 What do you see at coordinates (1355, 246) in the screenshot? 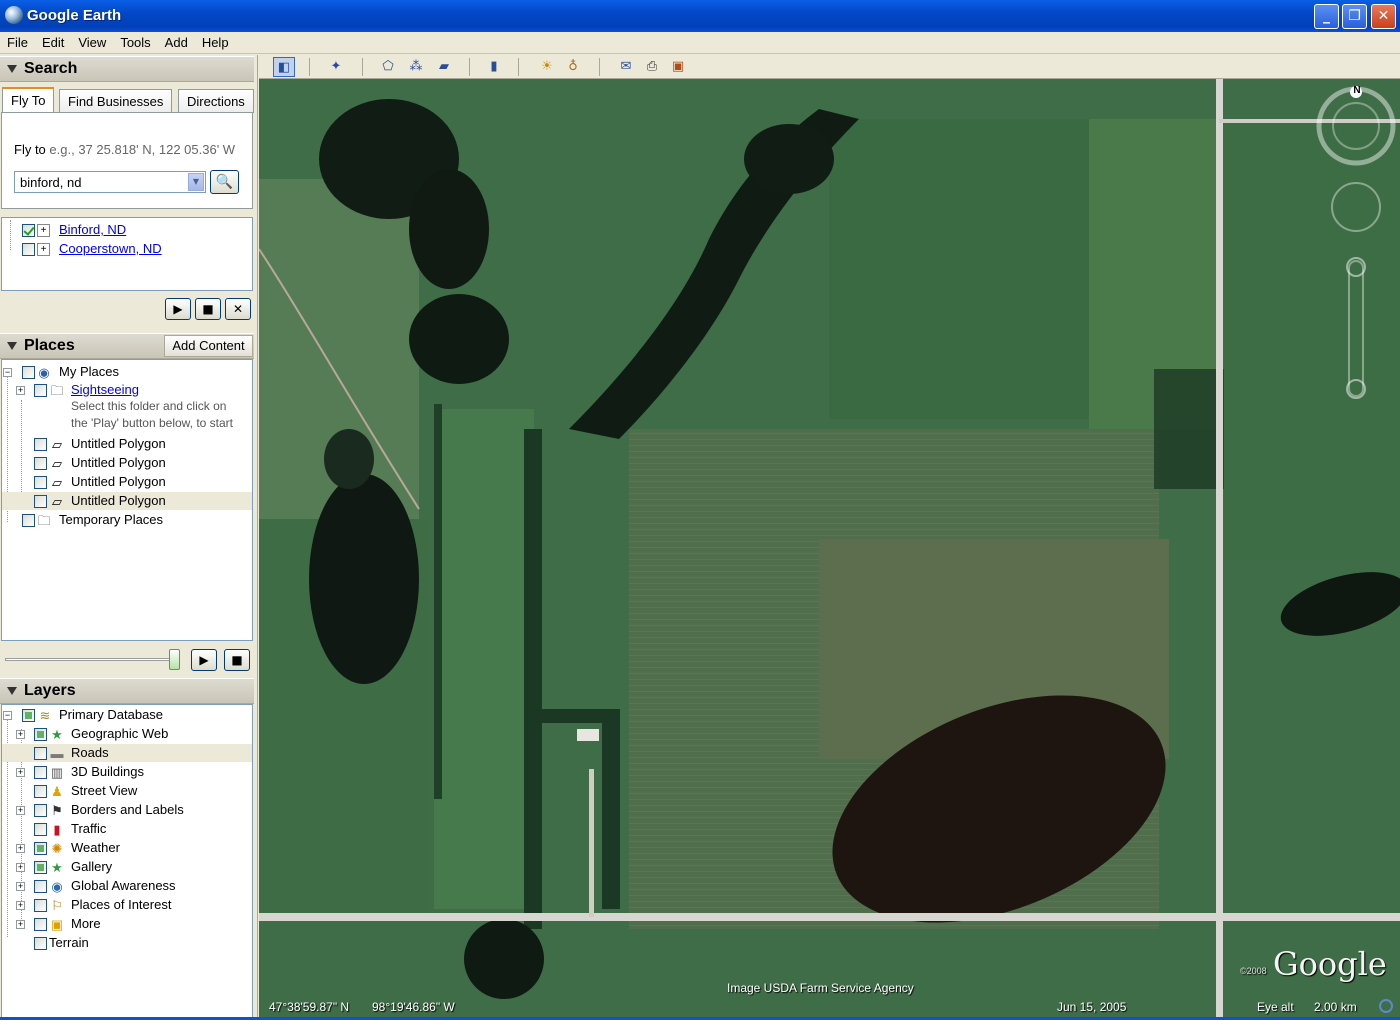
I see `navigation-controls` at bounding box center [1355, 246].